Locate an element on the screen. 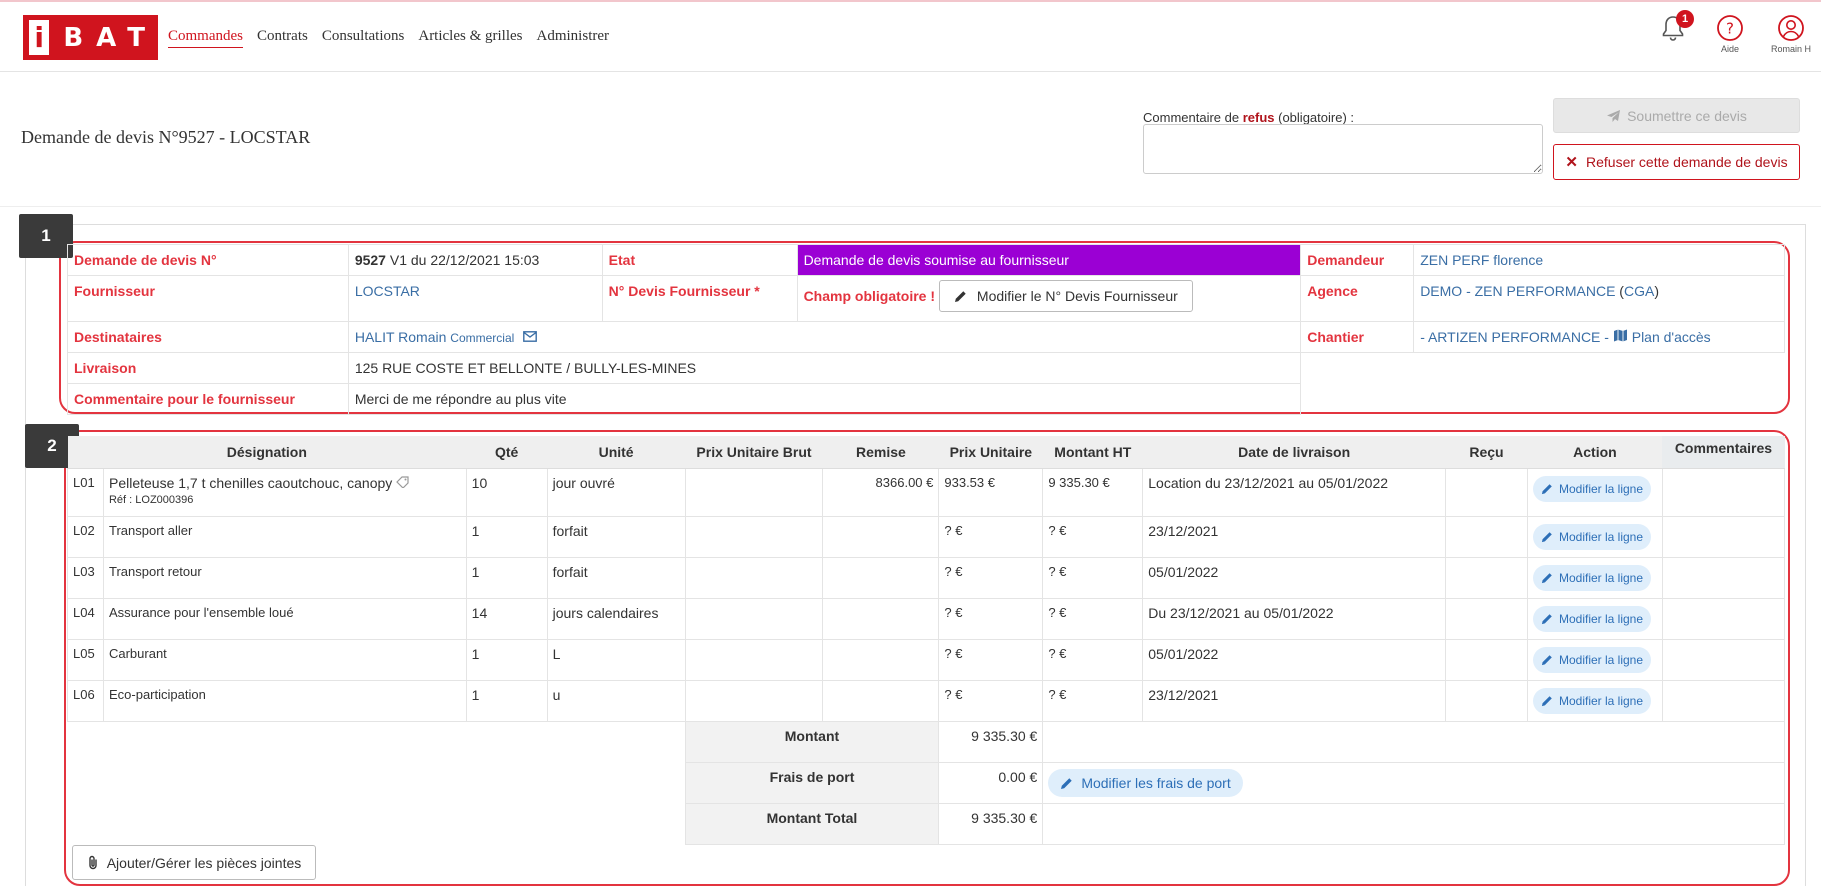 Image resolution: width=1821 pixels, height=886 pixels. line-unite: forfait is located at coordinates (616, 578).